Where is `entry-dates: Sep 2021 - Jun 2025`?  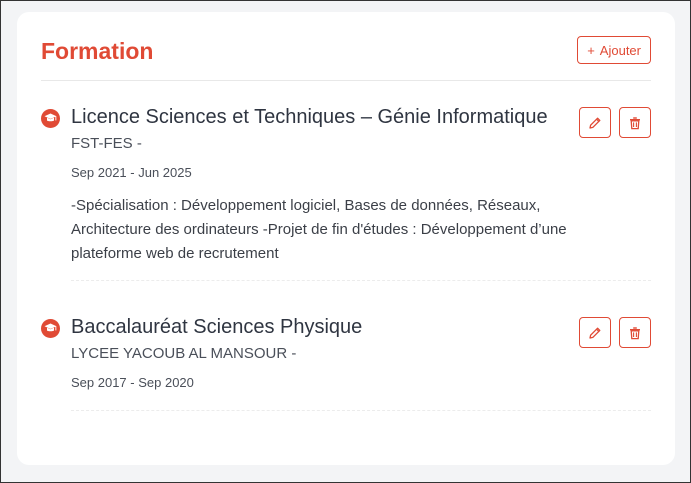
entry-dates: Sep 2021 - Jun 2025 is located at coordinates (131, 172).